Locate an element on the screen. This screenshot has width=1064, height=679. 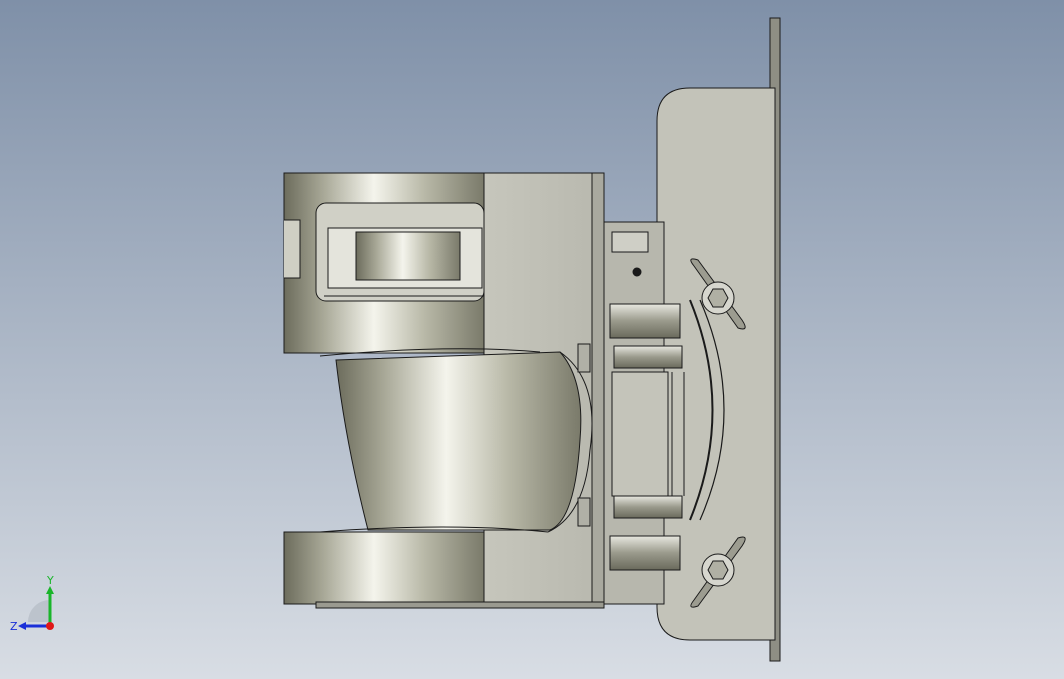
screw-head-upper is located at coordinates (584, 358).